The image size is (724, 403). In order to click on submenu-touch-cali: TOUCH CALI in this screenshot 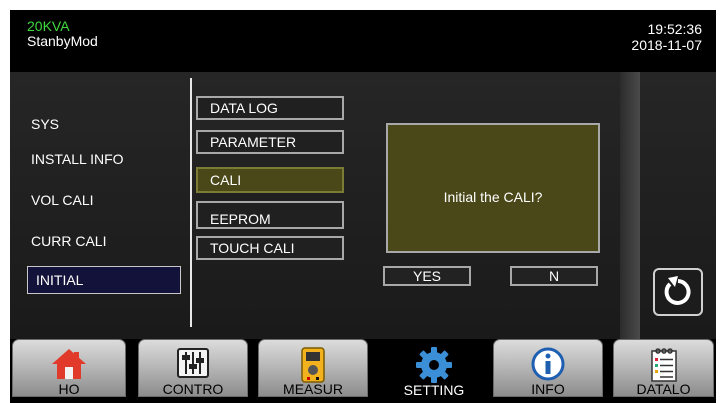, I will do `click(270, 248)`.